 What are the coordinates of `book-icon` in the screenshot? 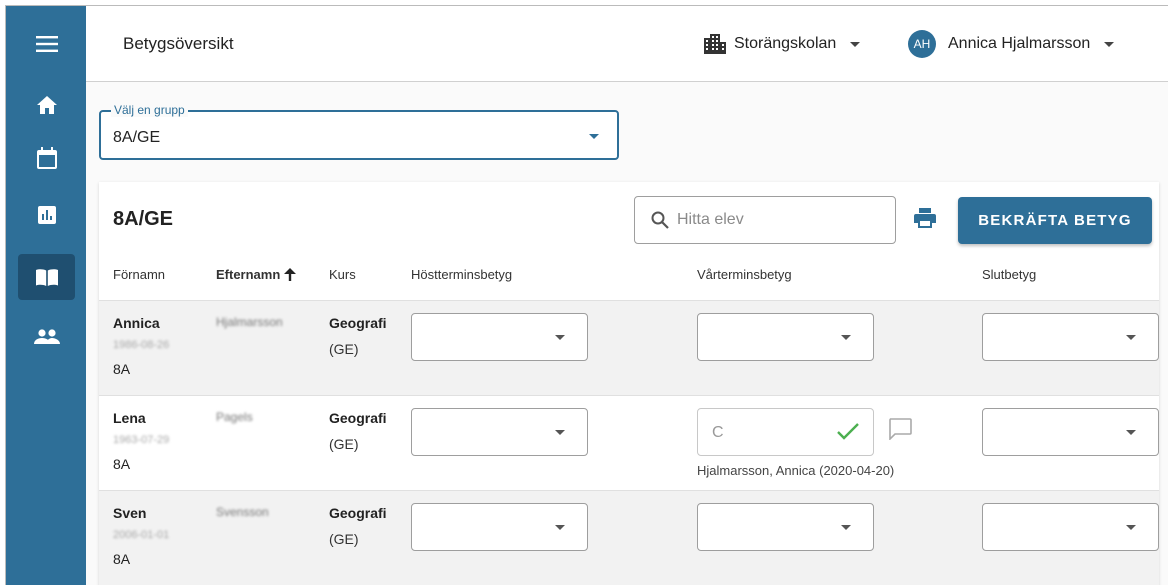 It's located at (46, 277).